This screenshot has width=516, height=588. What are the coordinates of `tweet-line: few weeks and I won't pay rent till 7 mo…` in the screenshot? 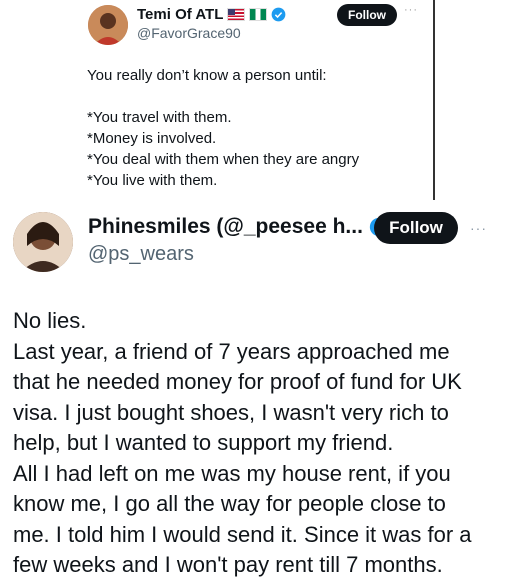 It's located at (228, 564).